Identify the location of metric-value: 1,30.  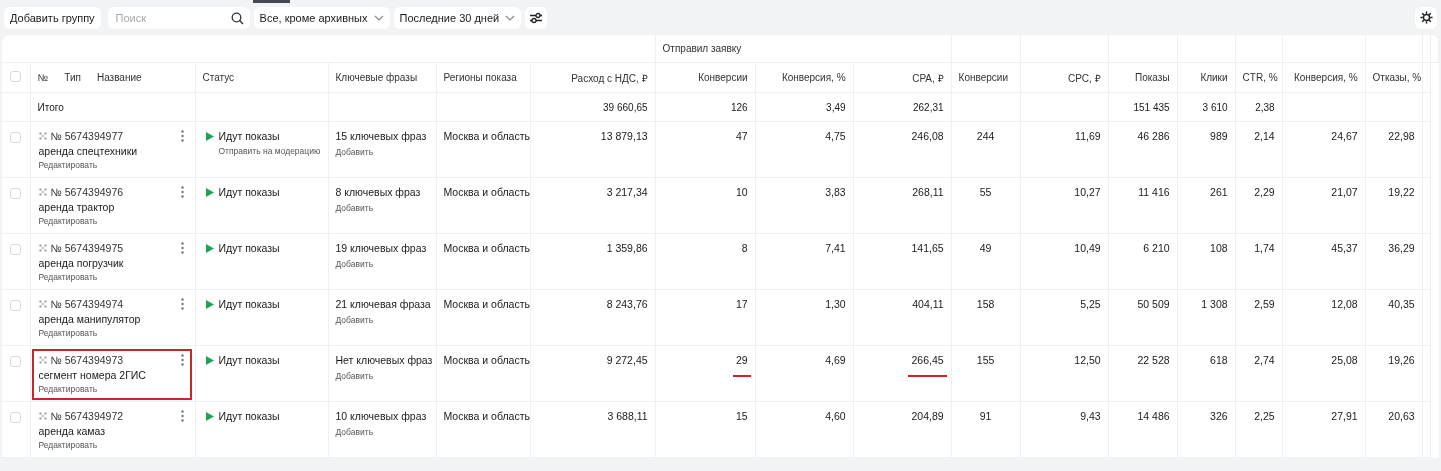
(835, 304).